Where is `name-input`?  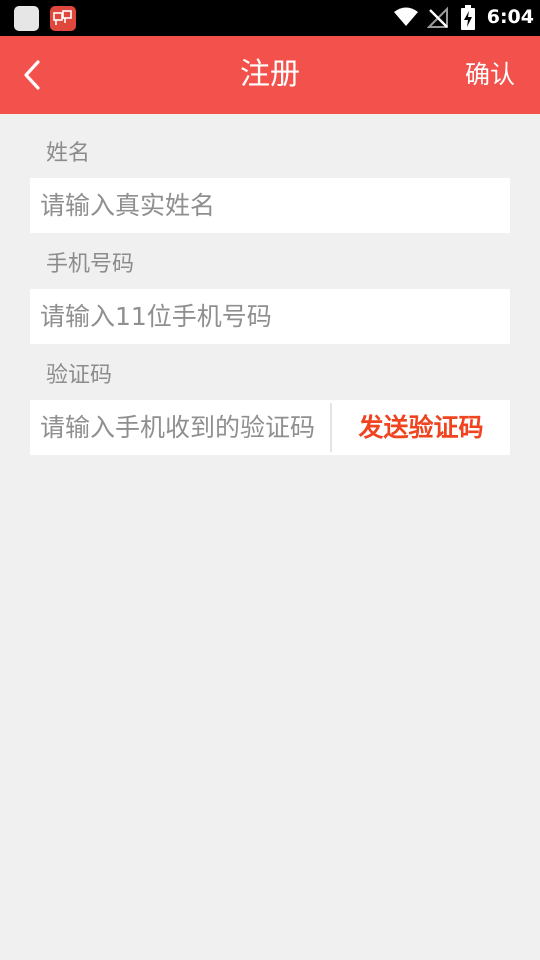 name-input is located at coordinates (270, 205).